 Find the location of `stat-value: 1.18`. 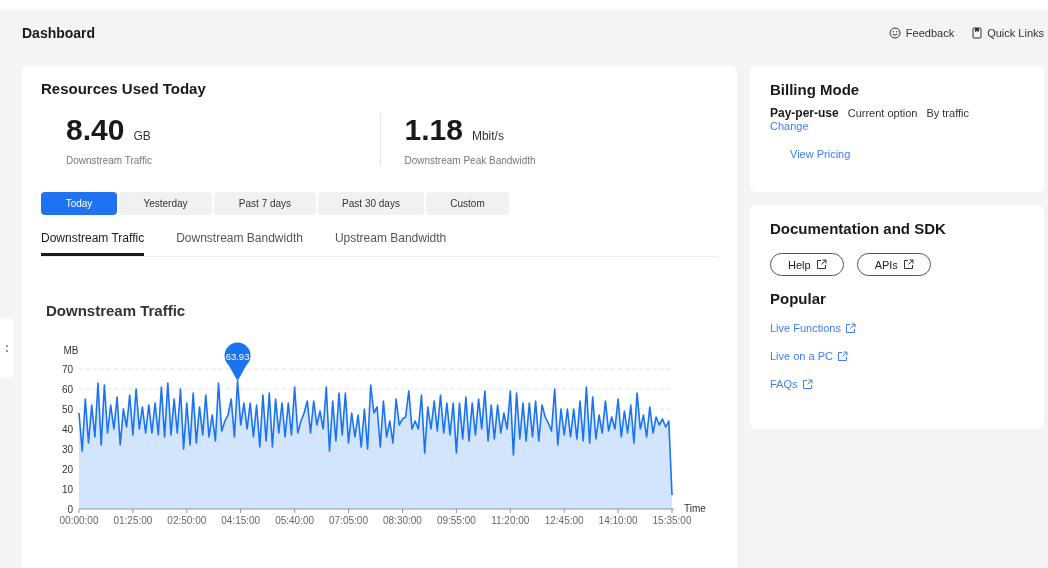

stat-value: 1.18 is located at coordinates (433, 130).